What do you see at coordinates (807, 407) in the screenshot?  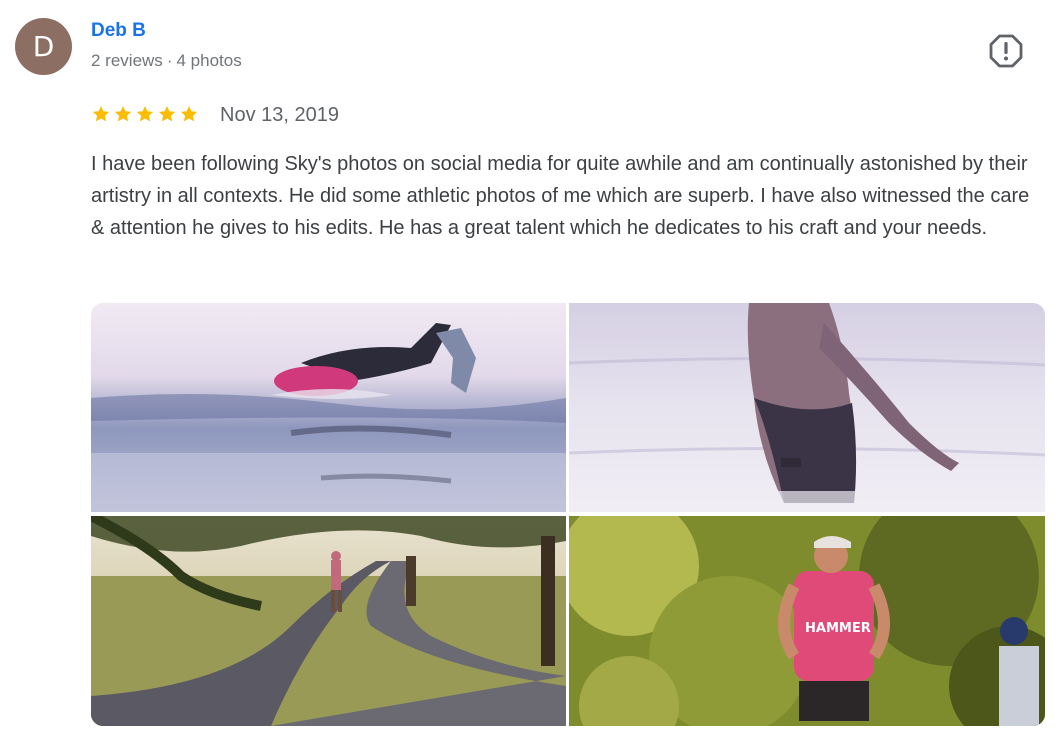 I see `photo-wading-woman` at bounding box center [807, 407].